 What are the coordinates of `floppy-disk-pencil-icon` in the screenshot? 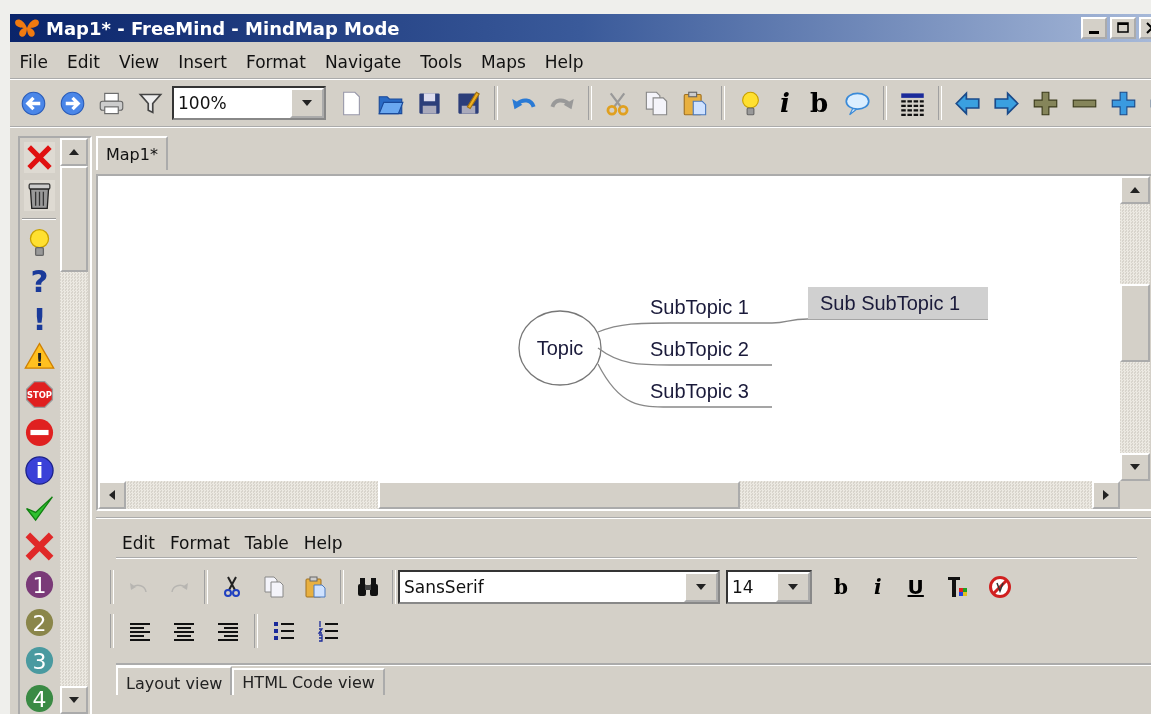 It's located at (468, 103).